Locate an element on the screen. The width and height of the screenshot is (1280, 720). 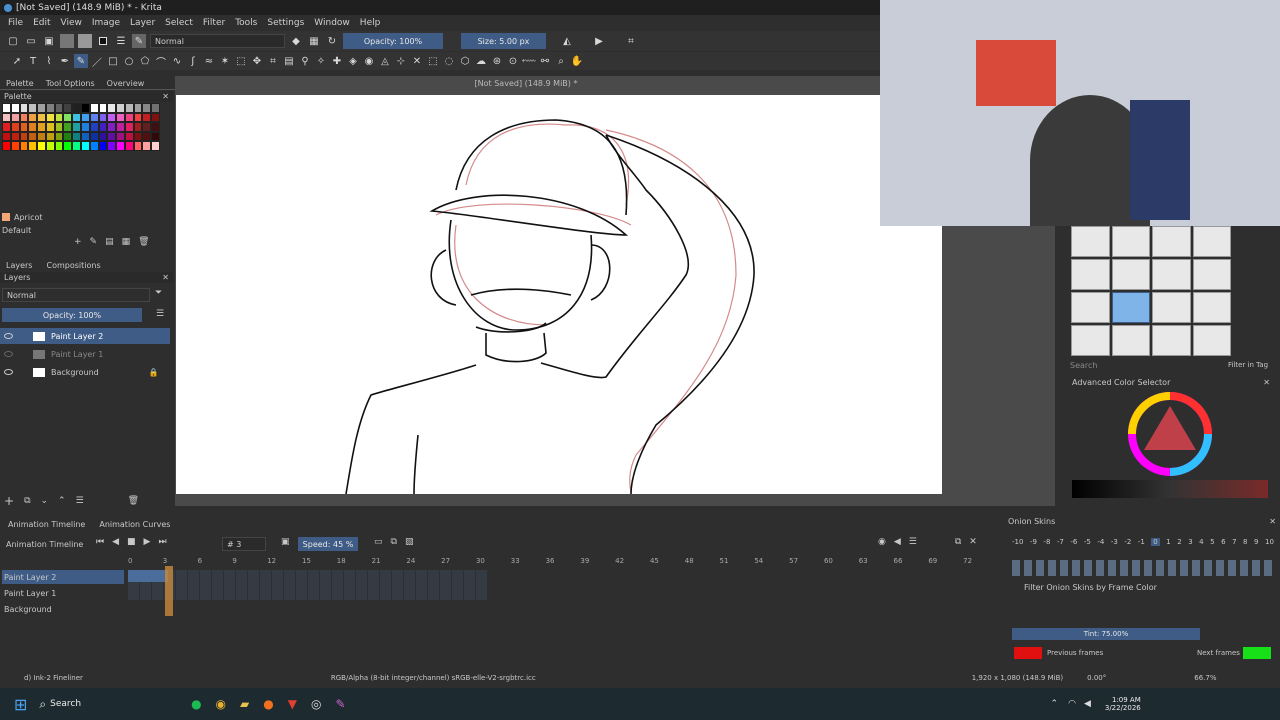
windows-start-icon: ⊞ is located at coordinates (20, 704).